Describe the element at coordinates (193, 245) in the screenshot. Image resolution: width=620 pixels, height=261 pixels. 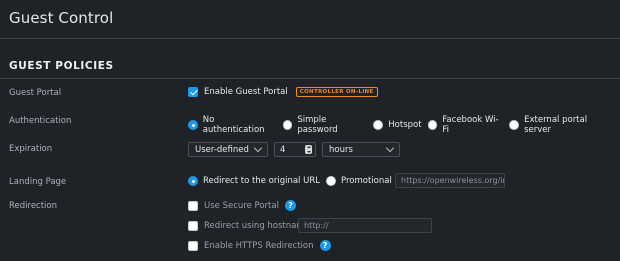
I see `enable-https-redirection-checkbox` at that location.